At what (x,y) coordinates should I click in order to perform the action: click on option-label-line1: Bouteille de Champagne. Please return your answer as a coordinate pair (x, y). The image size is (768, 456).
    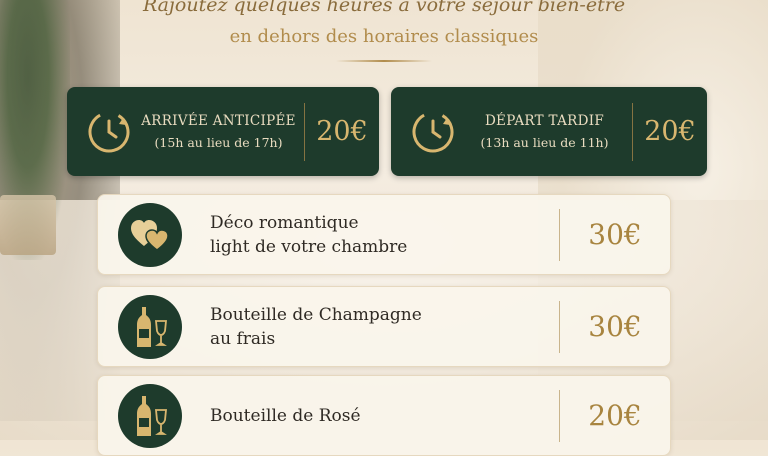
    Looking at the image, I should click on (316, 314).